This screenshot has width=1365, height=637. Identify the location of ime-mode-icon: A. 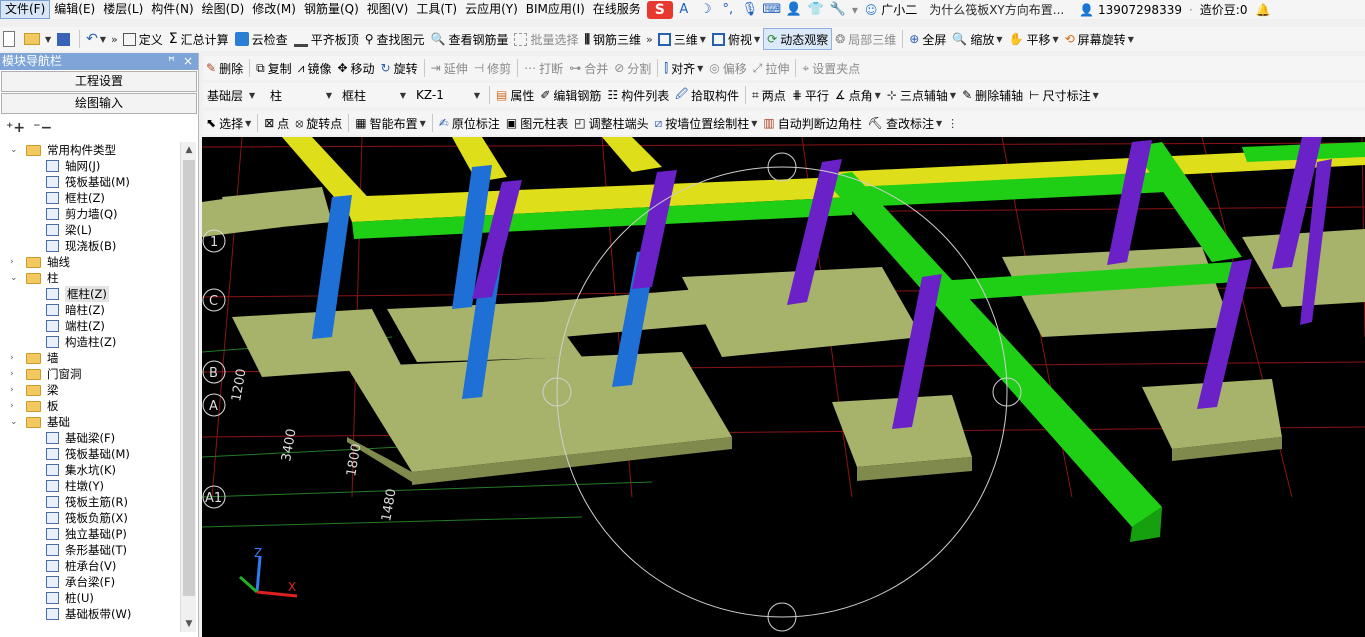
(684, 9).